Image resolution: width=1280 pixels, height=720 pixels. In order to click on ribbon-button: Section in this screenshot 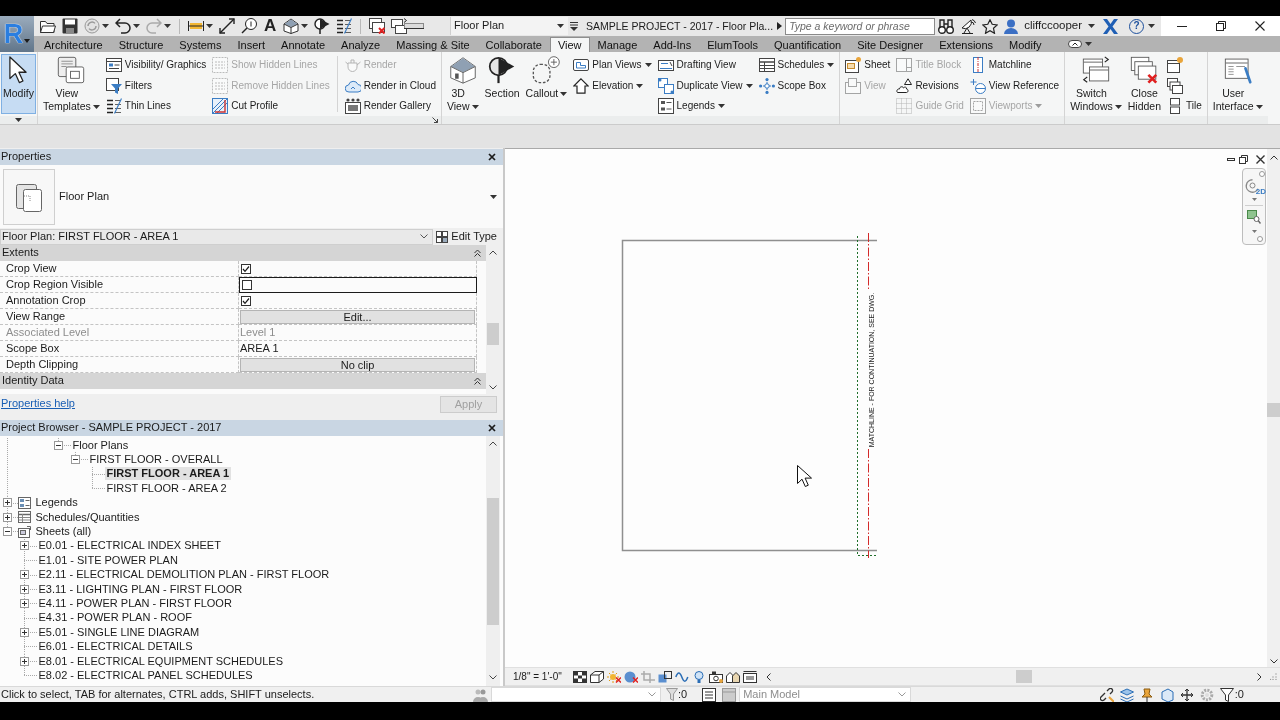, I will do `click(502, 84)`.